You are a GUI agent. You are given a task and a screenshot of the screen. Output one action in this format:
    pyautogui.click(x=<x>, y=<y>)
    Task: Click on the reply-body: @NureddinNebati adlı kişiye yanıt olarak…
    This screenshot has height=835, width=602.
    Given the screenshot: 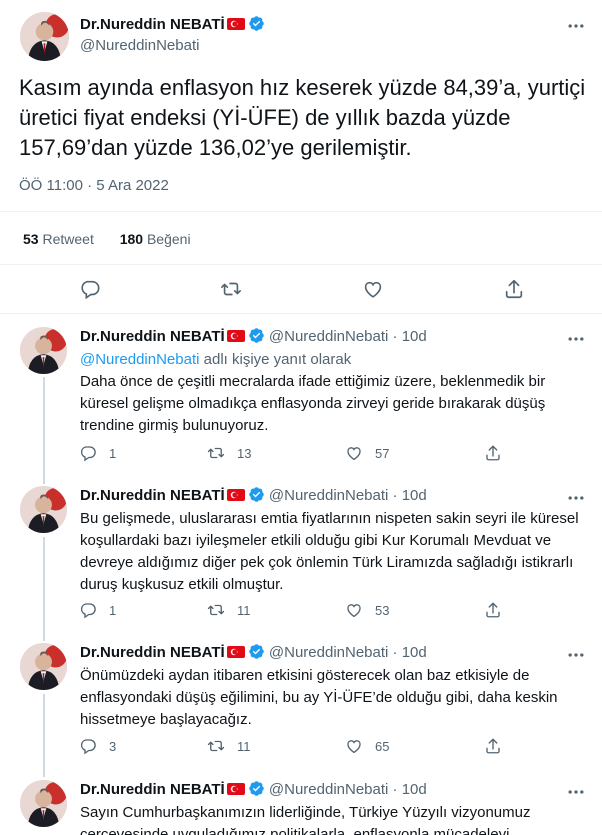 What is the action you would take?
    pyautogui.click(x=330, y=393)
    